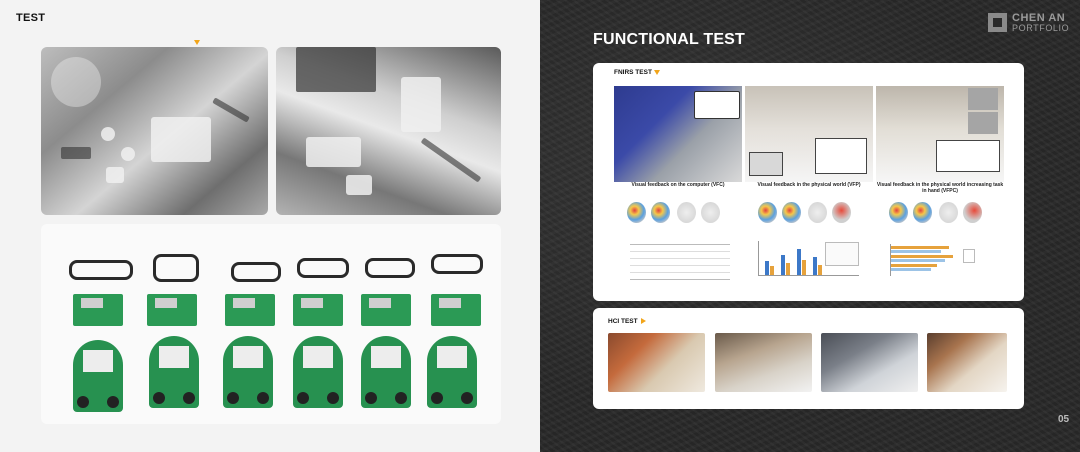 This screenshot has width=1080, height=452. Describe the element at coordinates (1064, 419) in the screenshot. I see `page-number: 05` at that location.